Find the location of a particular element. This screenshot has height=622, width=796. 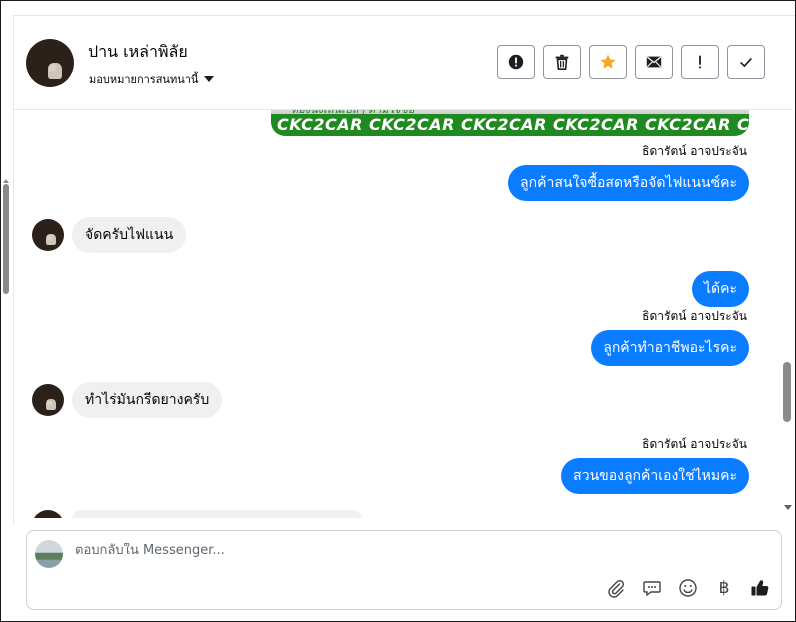

assign-label: มอบหมายการสนทนานี้ is located at coordinates (144, 79).